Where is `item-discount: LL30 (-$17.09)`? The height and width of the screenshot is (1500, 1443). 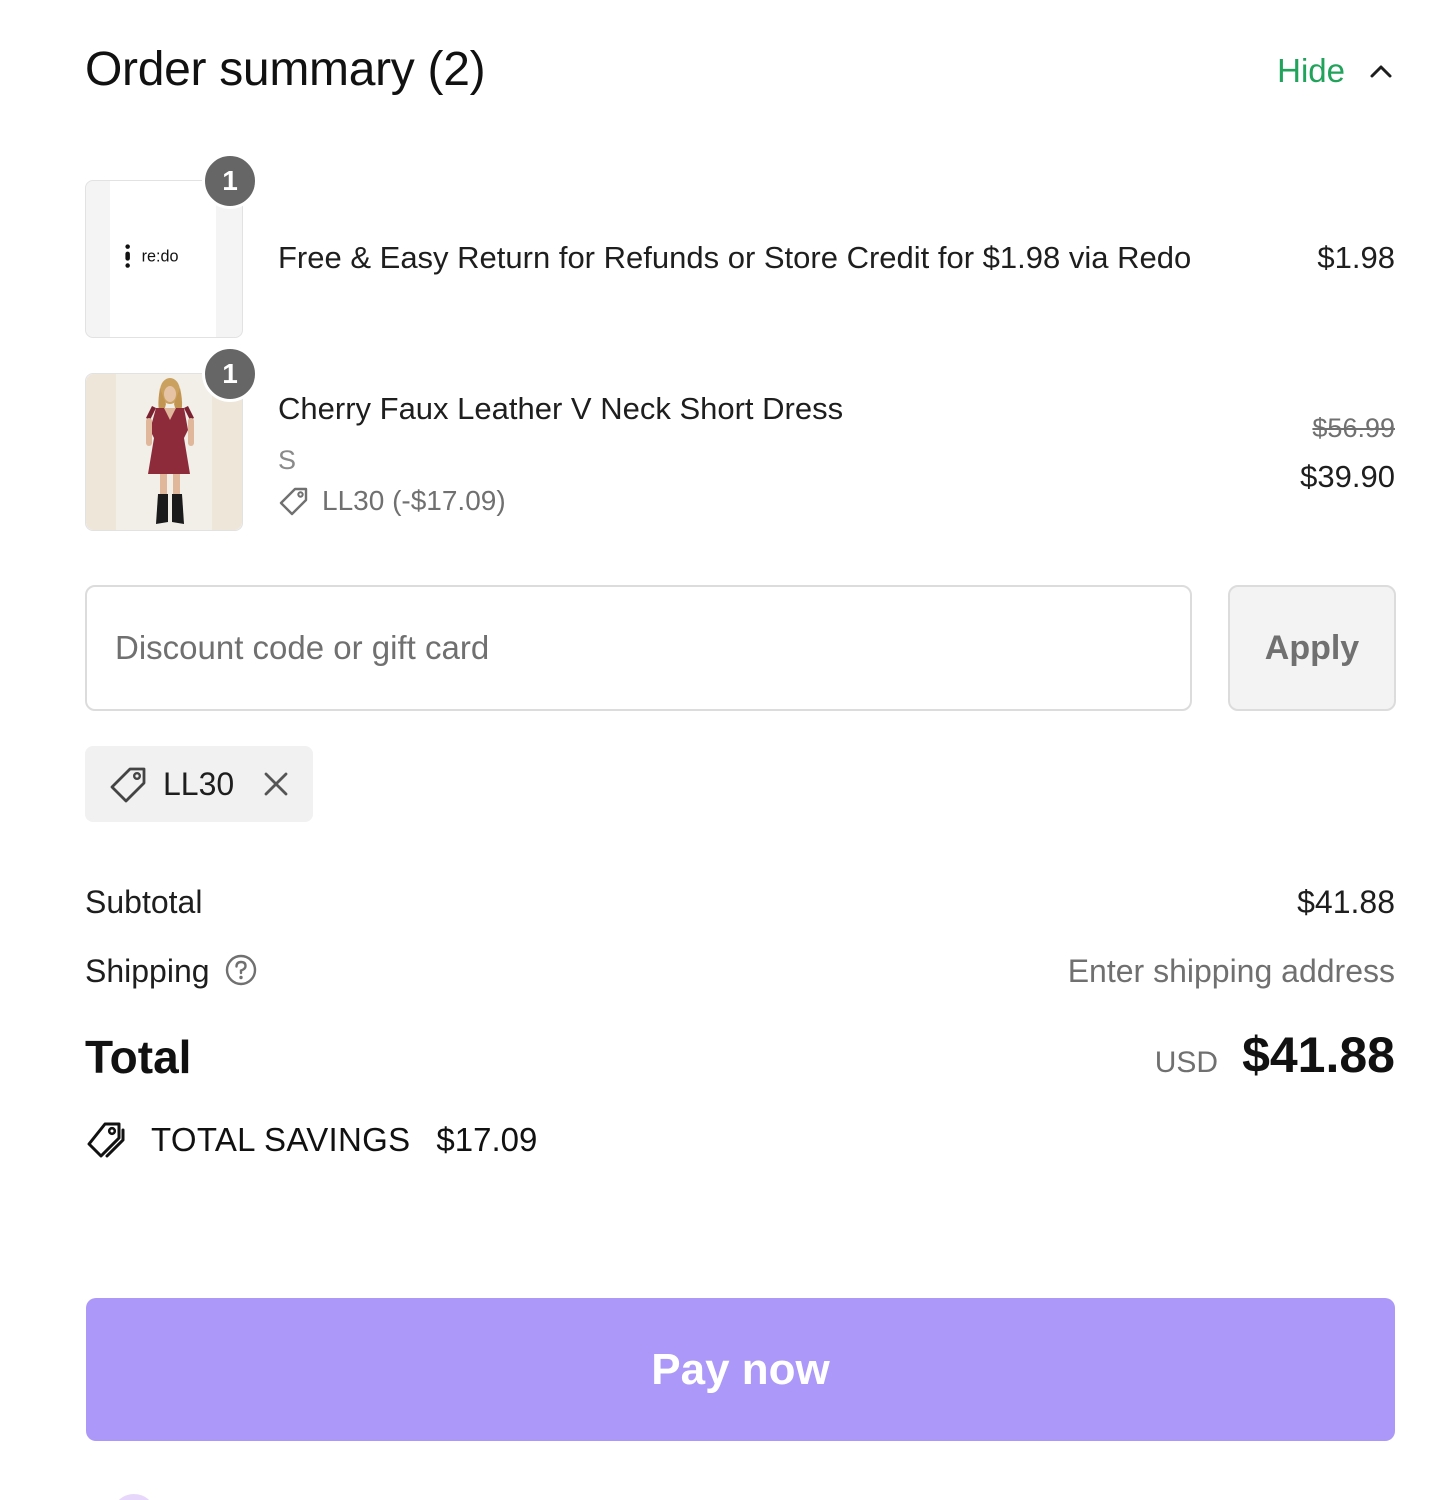
item-discount: LL30 (-$17.09) is located at coordinates (392, 501).